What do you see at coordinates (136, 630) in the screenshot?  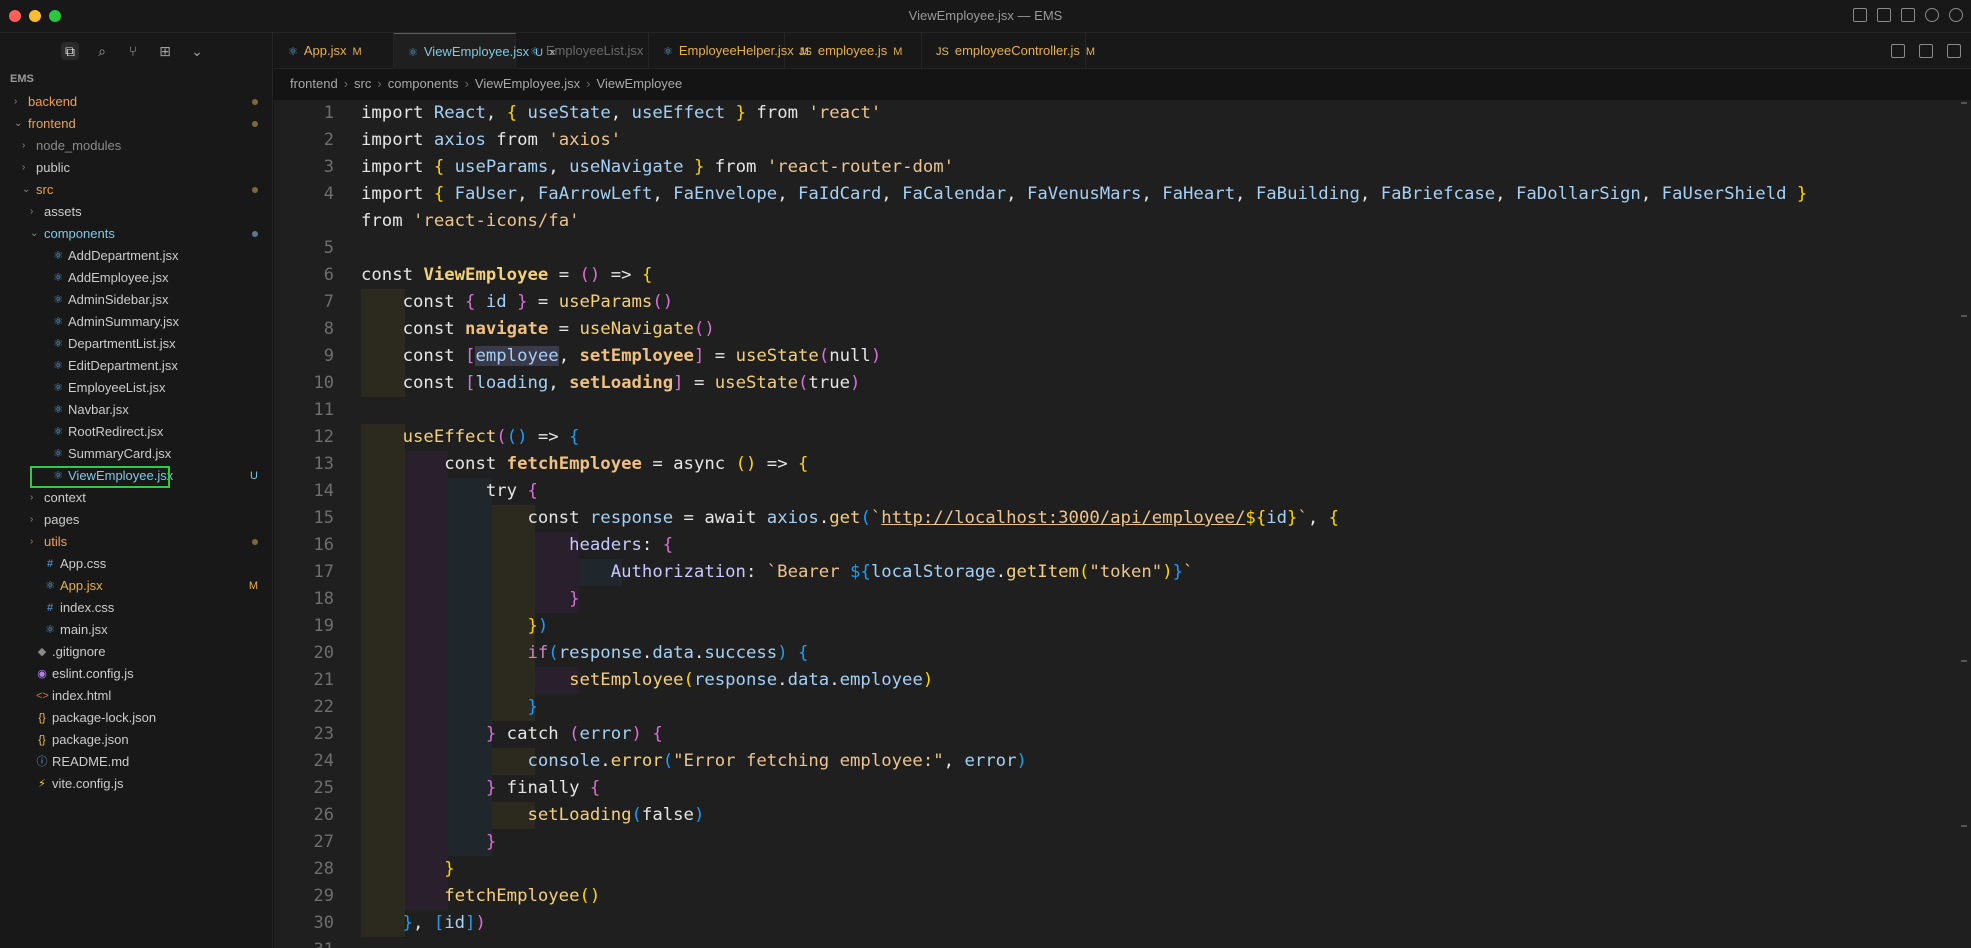 I see `tree-file: ⚛ main.jsx` at bounding box center [136, 630].